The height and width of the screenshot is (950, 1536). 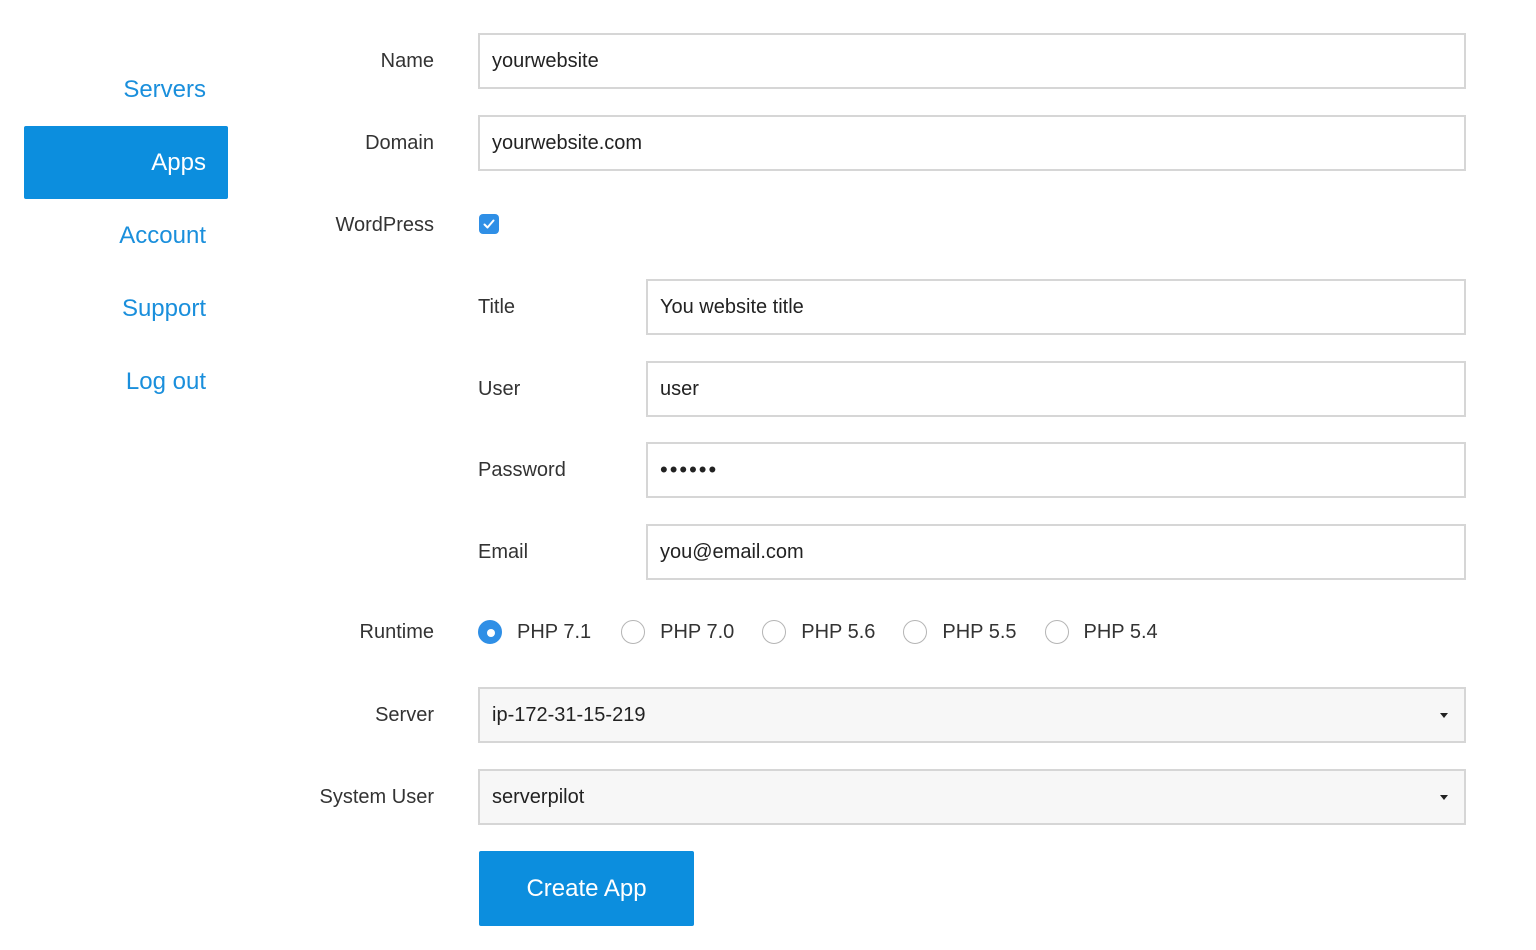 I want to click on server-select-value: ip-172-31-15-219, so click(x=568, y=715).